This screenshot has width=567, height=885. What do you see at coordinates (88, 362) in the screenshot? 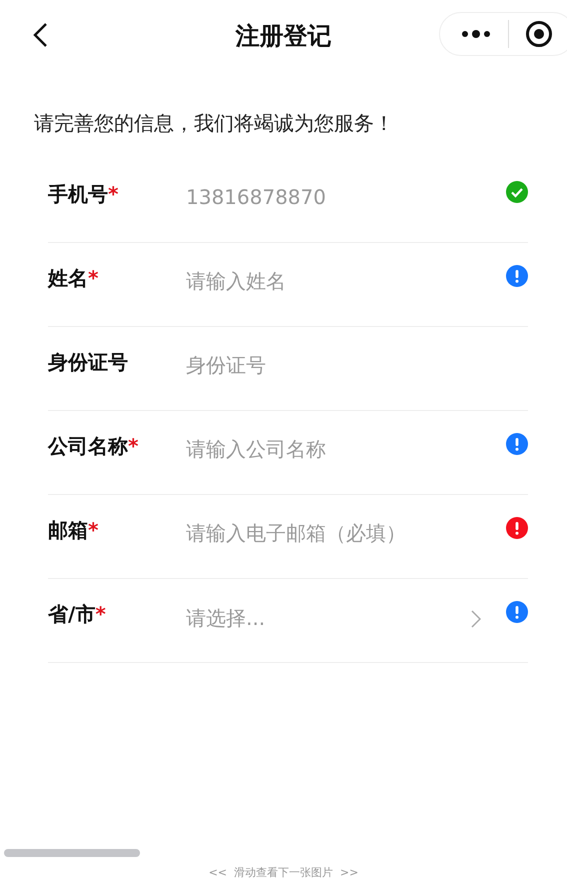
I see `field-label: 身份证号` at bounding box center [88, 362].